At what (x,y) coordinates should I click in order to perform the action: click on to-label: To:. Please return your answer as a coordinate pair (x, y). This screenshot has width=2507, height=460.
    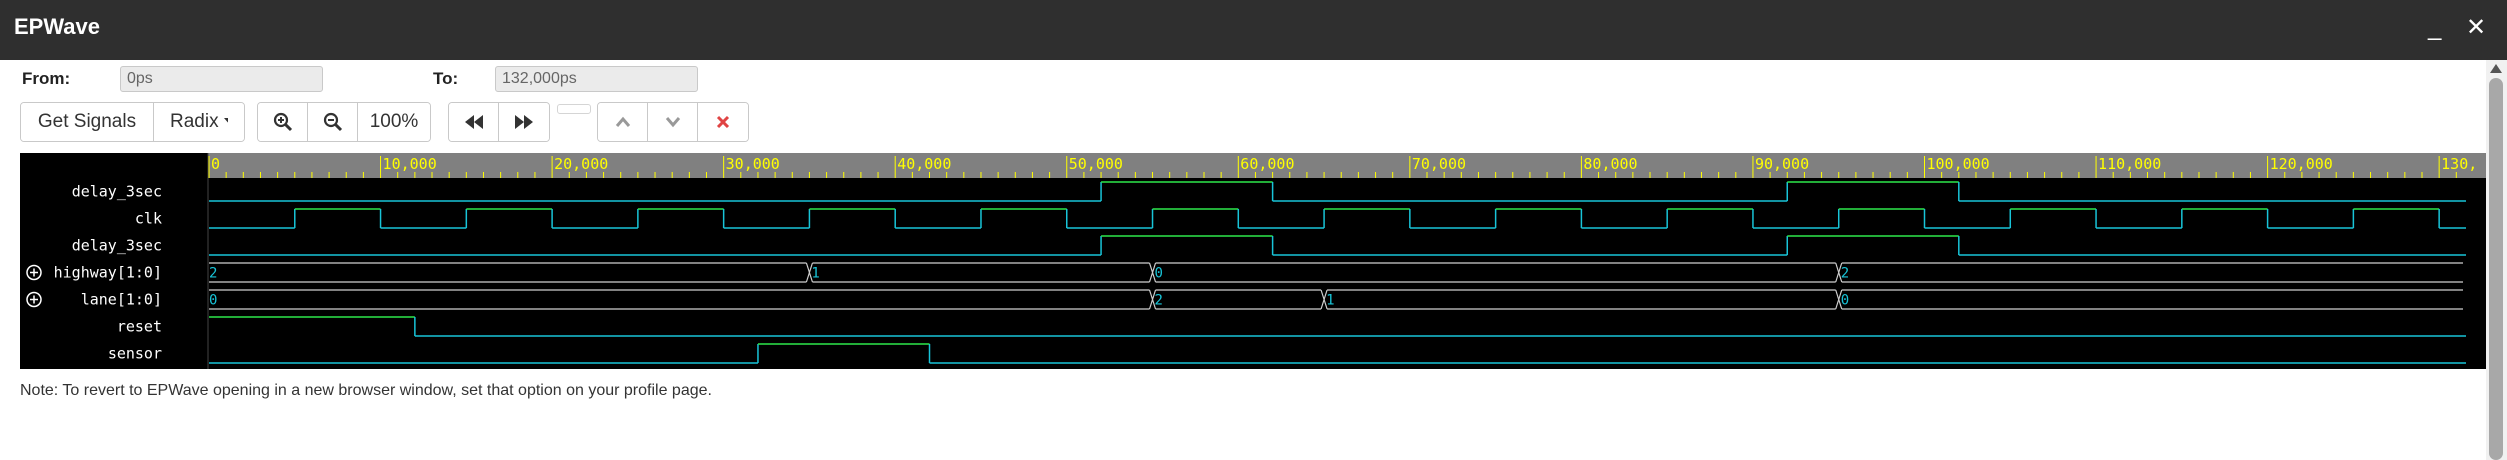
    Looking at the image, I should click on (446, 78).